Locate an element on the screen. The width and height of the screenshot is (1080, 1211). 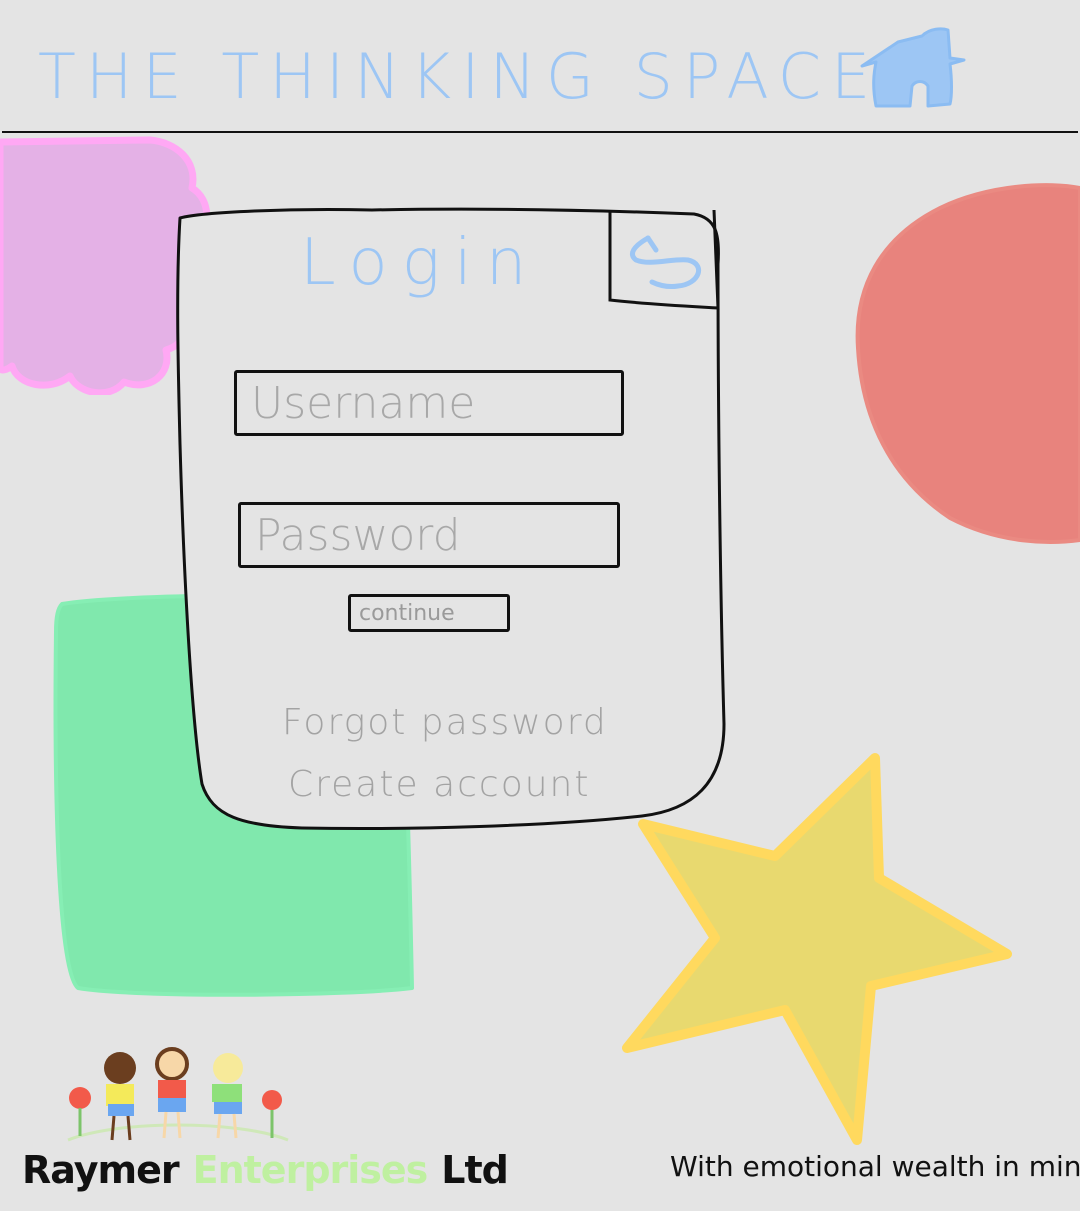
house-icon is located at coordinates (913, 68).